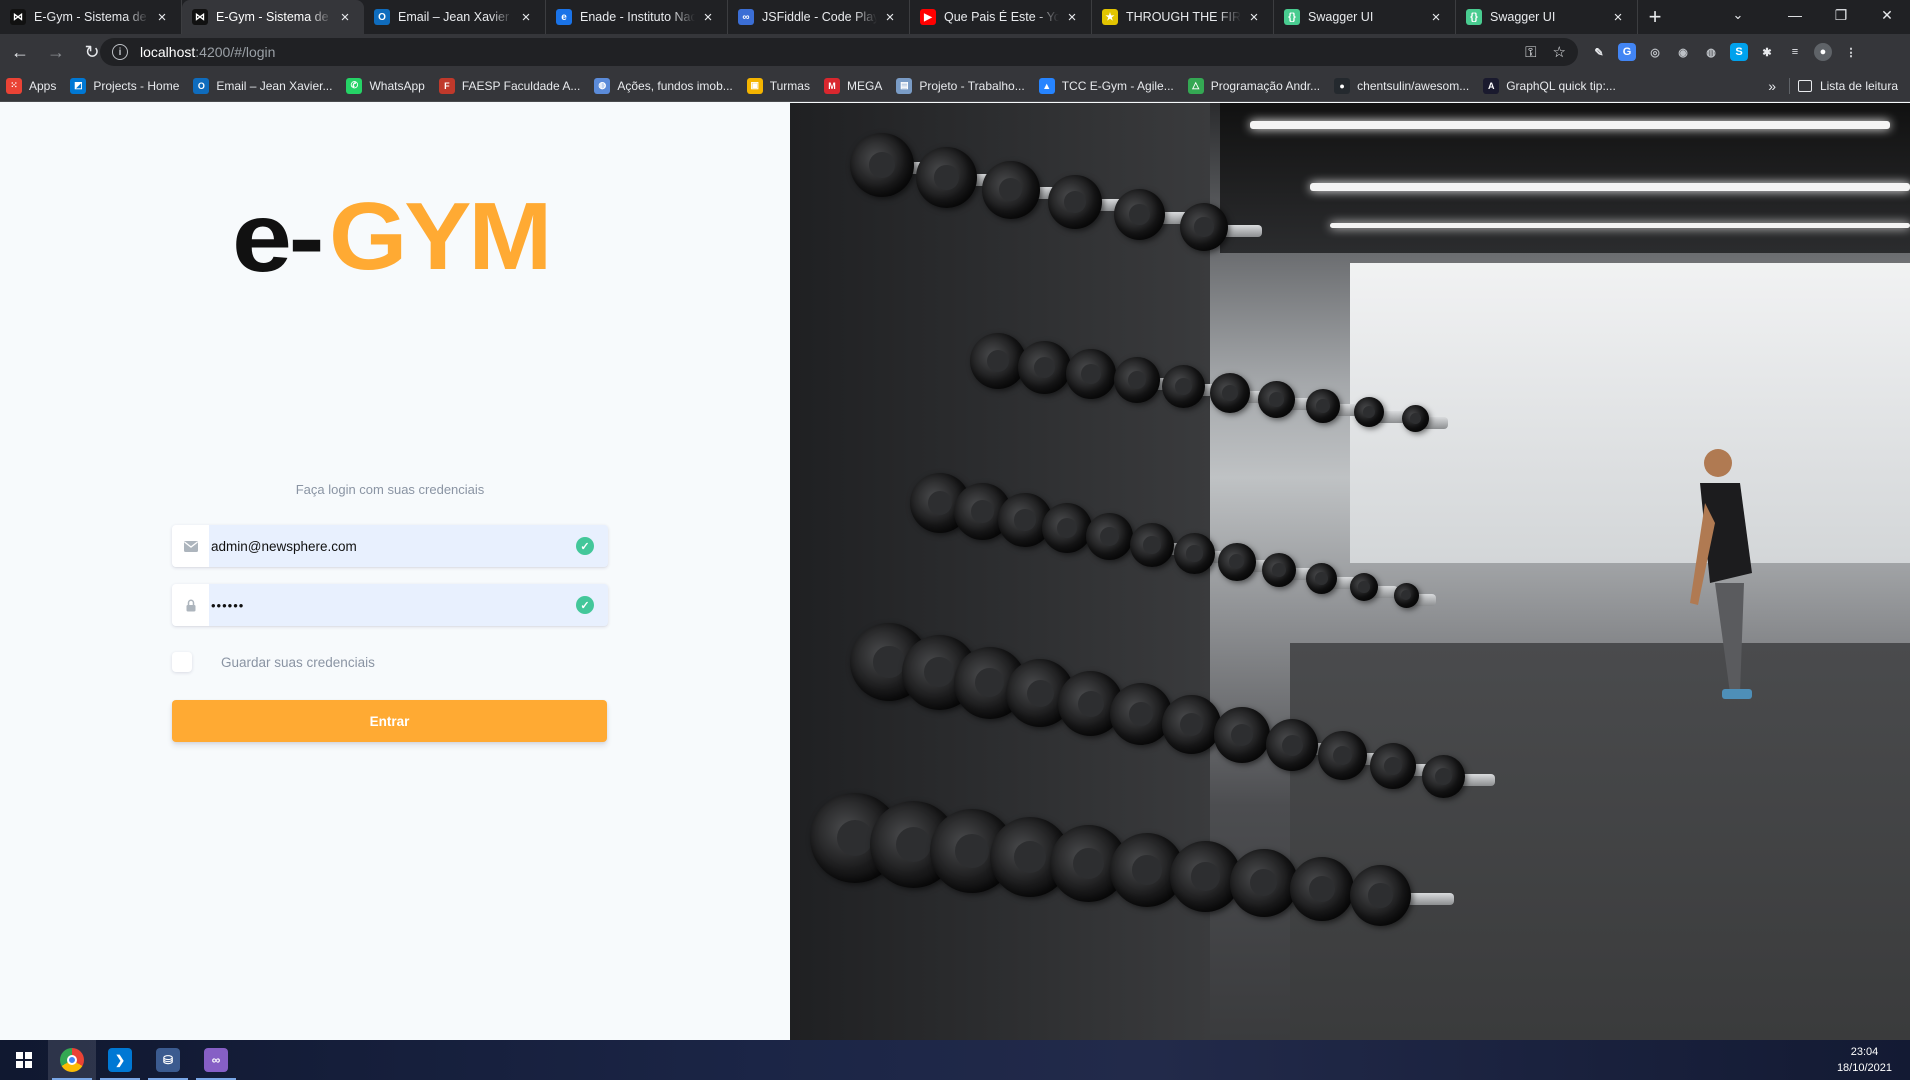 This screenshot has height=1080, width=1910. What do you see at coordinates (1711, 52) in the screenshot?
I see `globe-extension-icon: ◍` at bounding box center [1711, 52].